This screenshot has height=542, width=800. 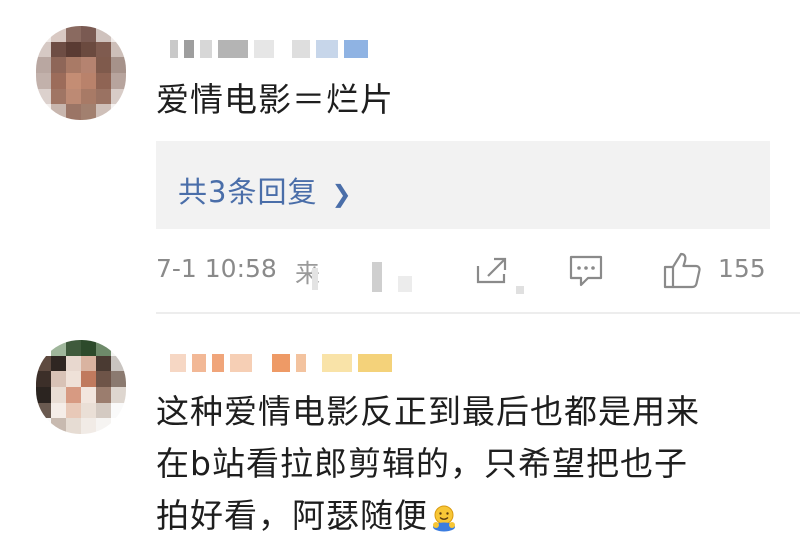 I want to click on comment-icon, so click(x=586, y=271).